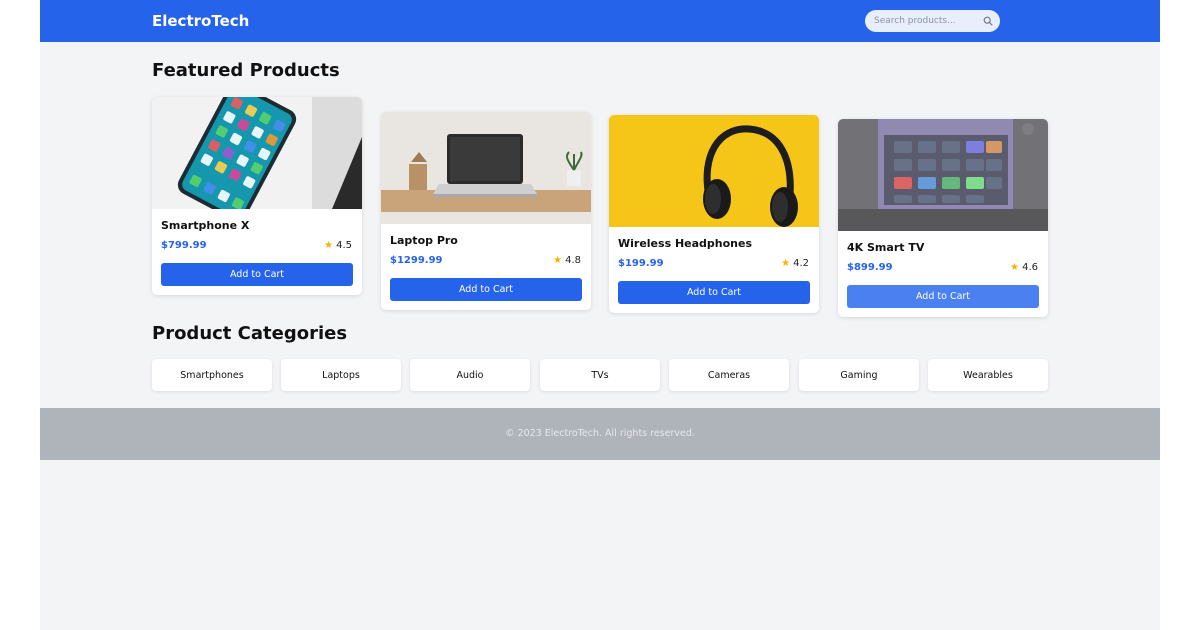  I want to click on rating-value: 4.8, so click(573, 260).